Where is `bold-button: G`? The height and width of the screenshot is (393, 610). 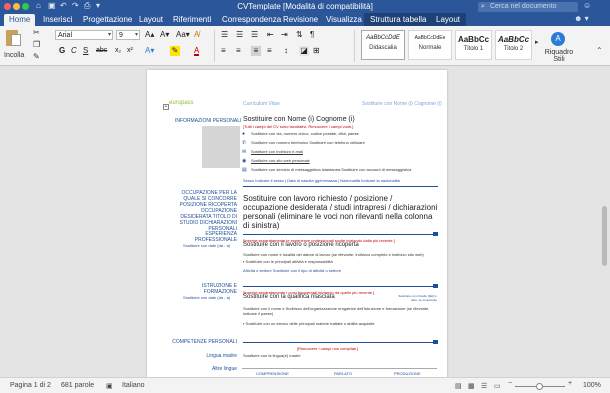
bold-button: G is located at coordinates (62, 51).